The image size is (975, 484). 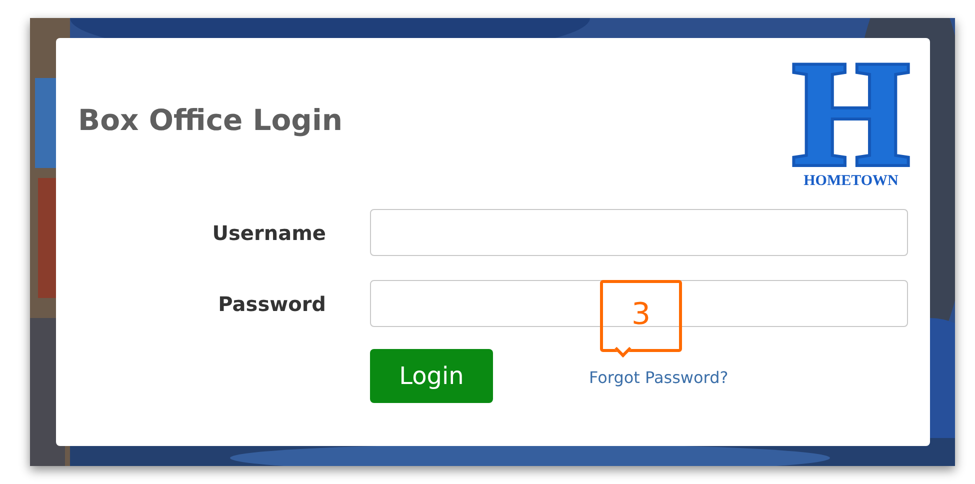 What do you see at coordinates (658, 378) in the screenshot?
I see `forgot-password-link: Forgot Password?` at bounding box center [658, 378].